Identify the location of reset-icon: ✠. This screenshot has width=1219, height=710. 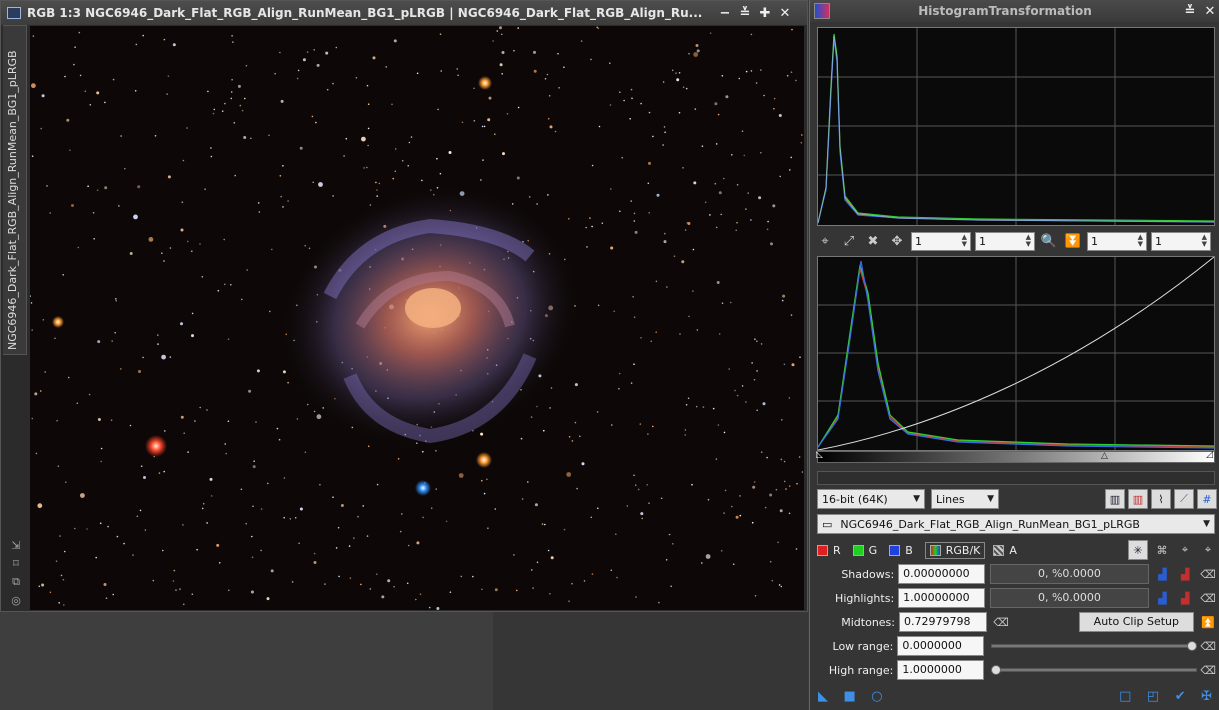
(1206, 696).